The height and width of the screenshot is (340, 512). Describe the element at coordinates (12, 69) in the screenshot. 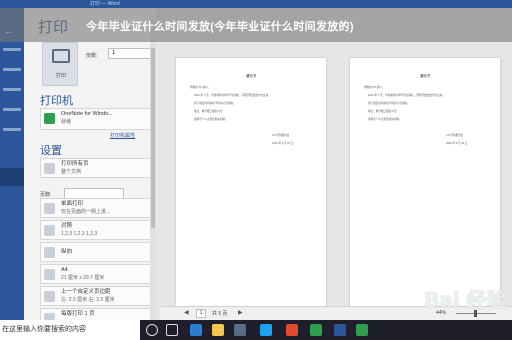

I see `nav-item-new` at that location.